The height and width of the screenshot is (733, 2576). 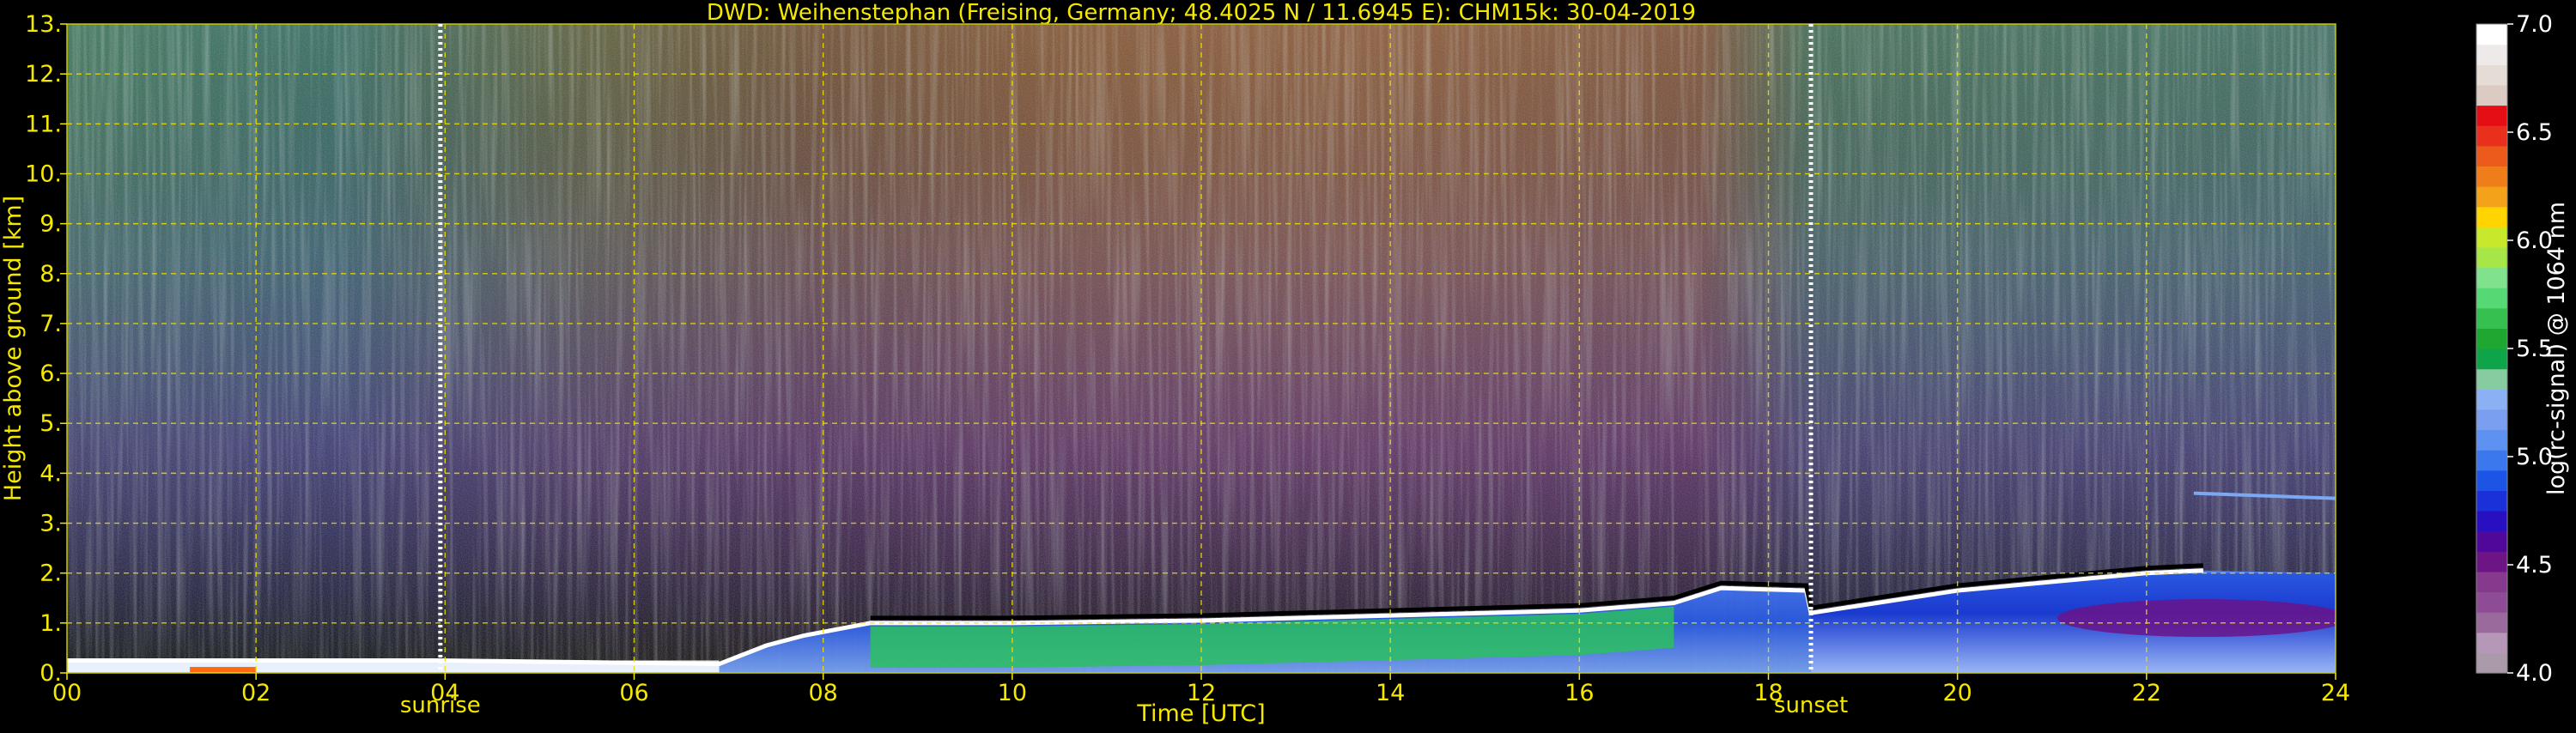 I want to click on x-tick-label: 02, so click(x=255, y=693).